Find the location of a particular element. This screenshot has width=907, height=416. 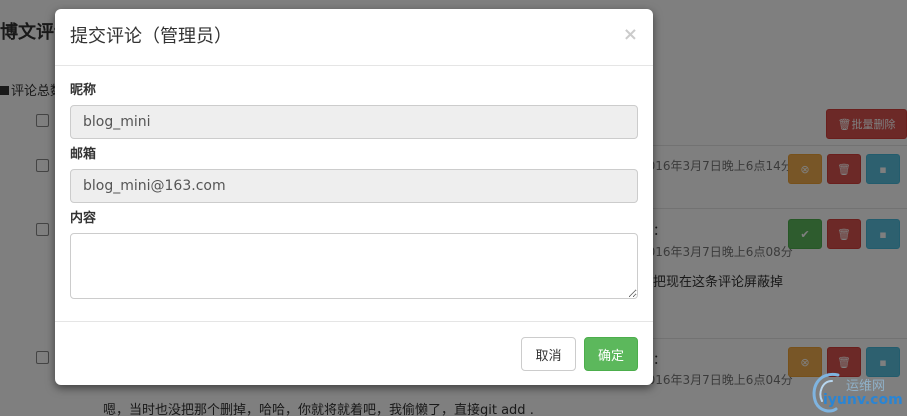

confirm-button: 确定 is located at coordinates (611, 354).